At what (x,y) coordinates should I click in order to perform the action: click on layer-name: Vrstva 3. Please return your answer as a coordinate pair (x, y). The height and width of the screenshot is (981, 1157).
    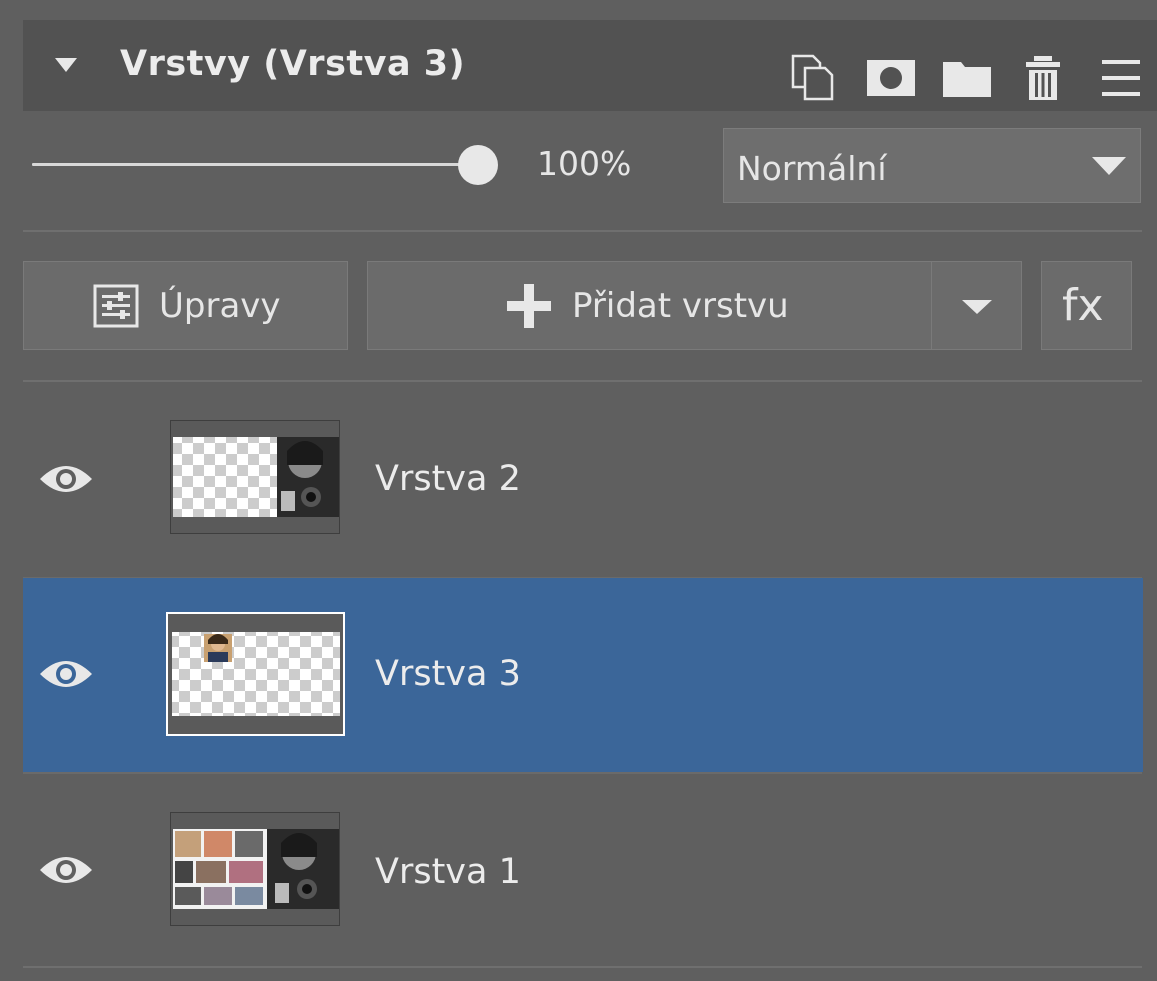
    Looking at the image, I should click on (448, 674).